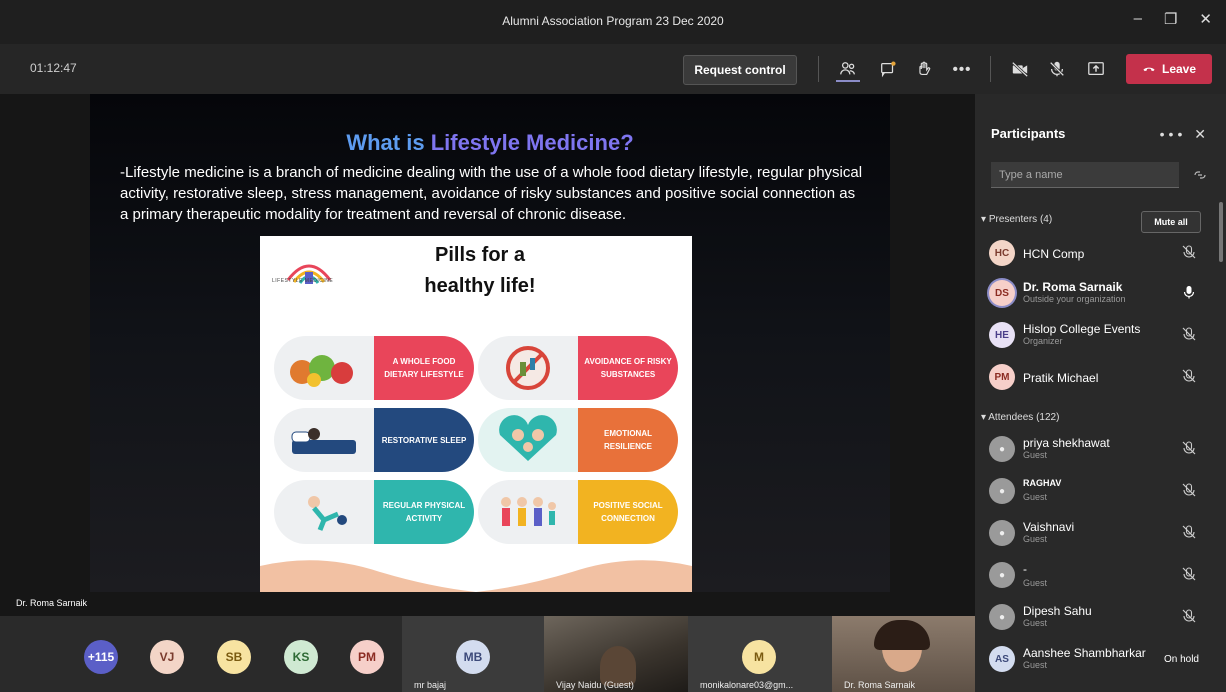 The height and width of the screenshot is (692, 1226). I want to click on presenters-section: ▾ Presenters (4), so click(1016, 219).